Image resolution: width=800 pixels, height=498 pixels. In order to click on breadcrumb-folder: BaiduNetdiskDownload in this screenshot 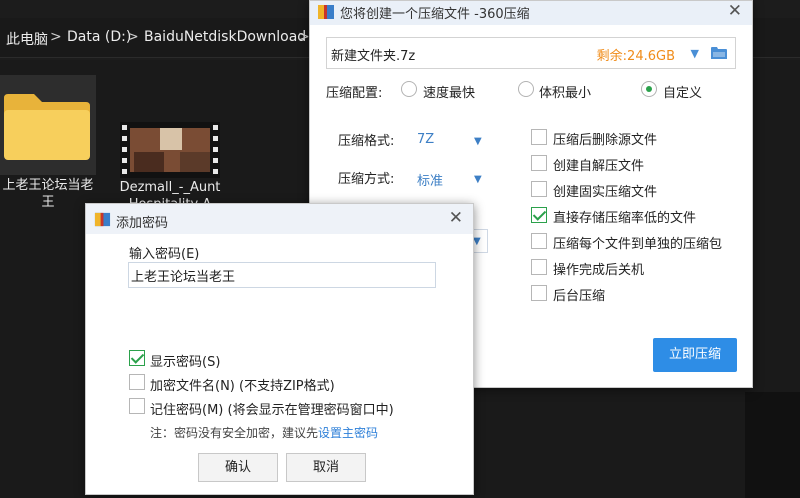, I will do `click(225, 37)`.